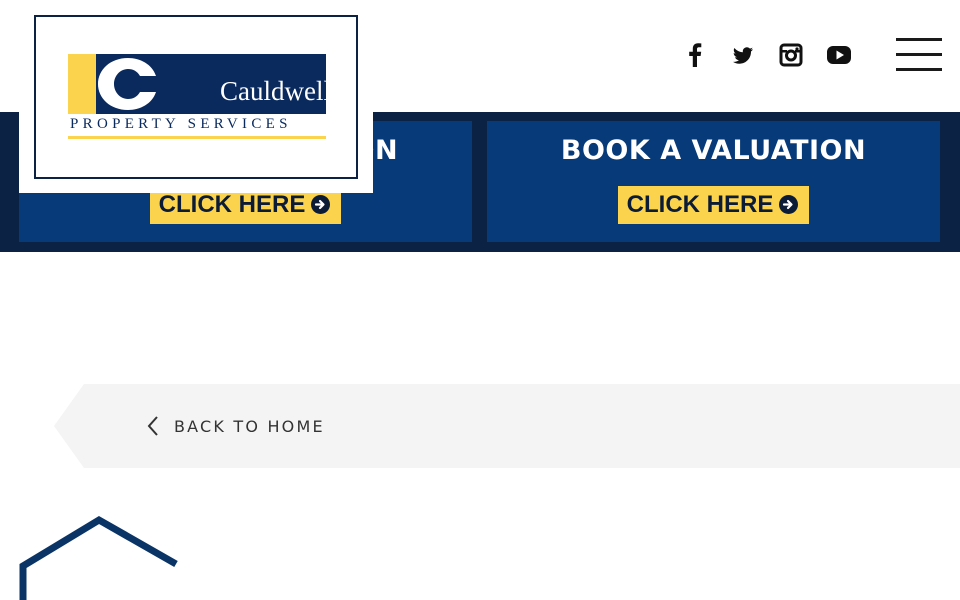 This screenshot has height=600, width=960. I want to click on house-outline-icon, so click(98, 557).